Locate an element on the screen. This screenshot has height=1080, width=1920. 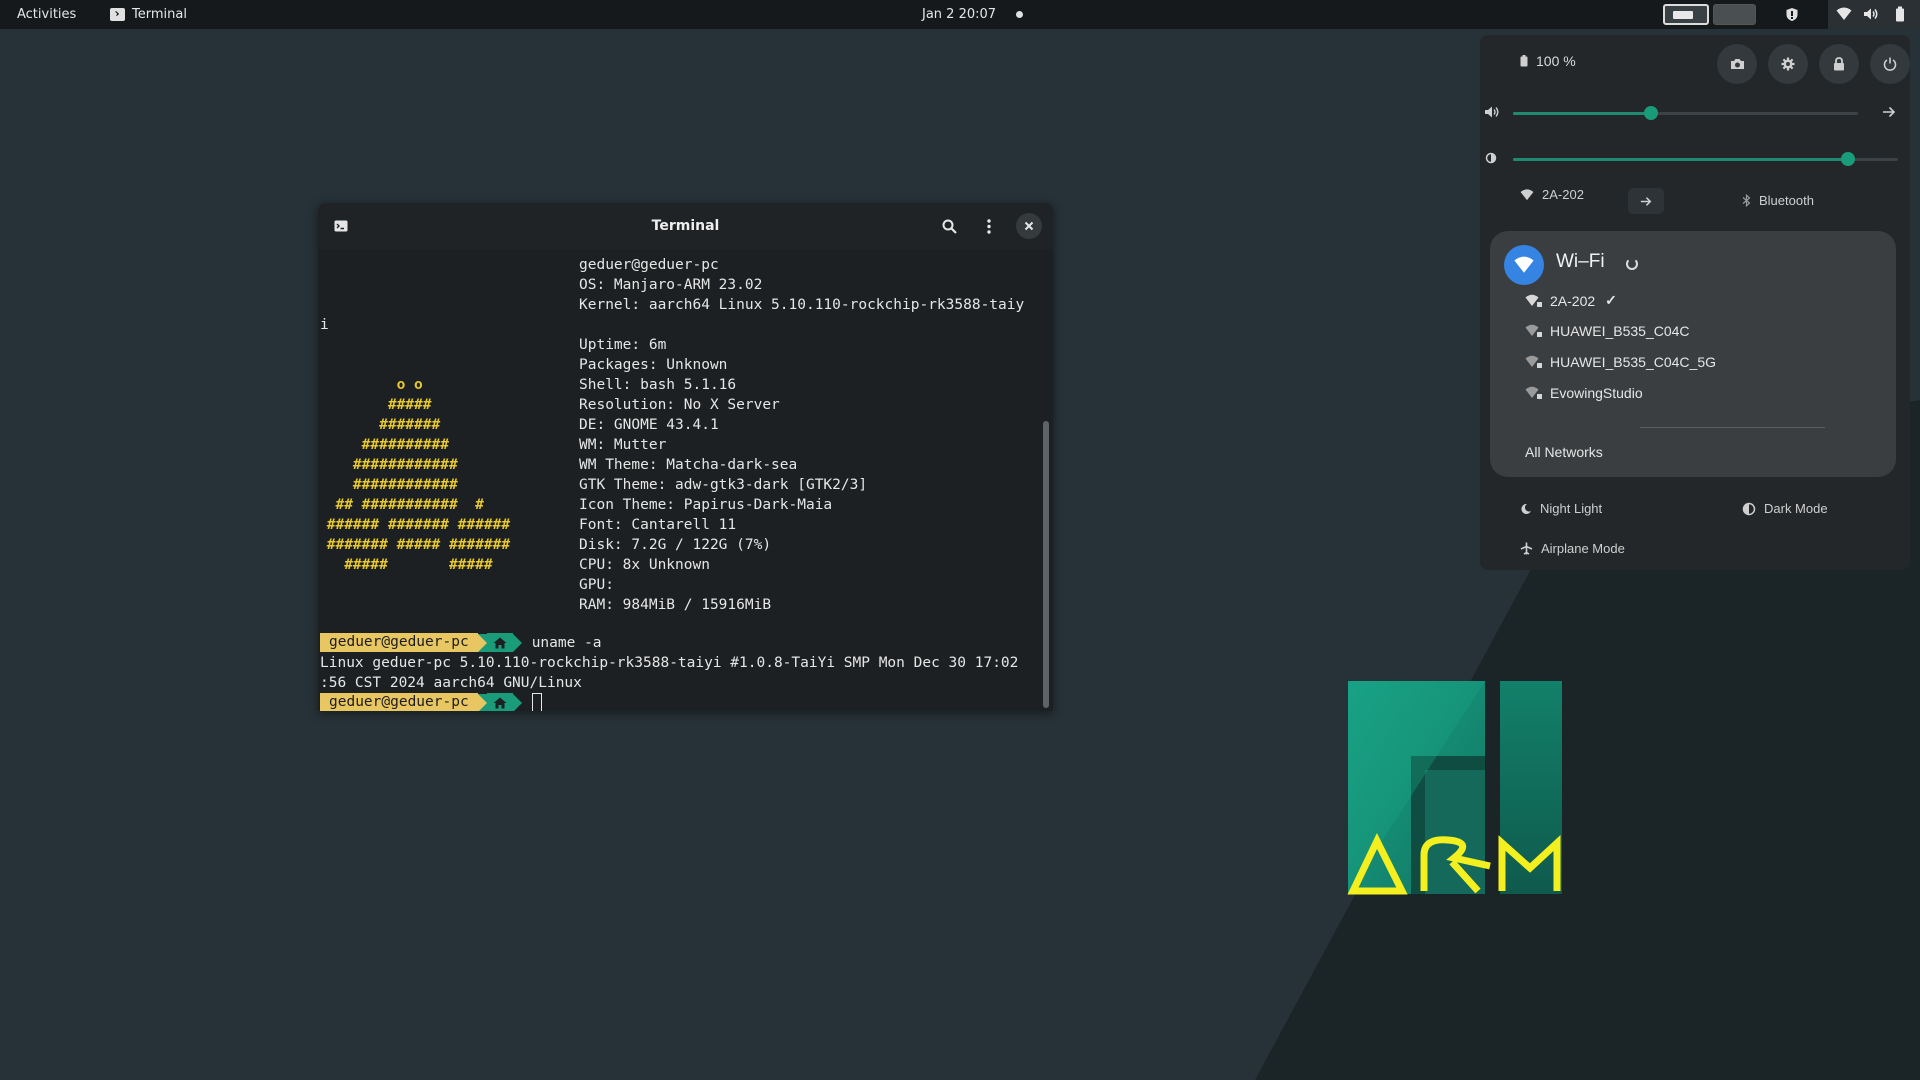
top-bar: Activities Terminal Jan 2 20:07 is located at coordinates (960, 14).